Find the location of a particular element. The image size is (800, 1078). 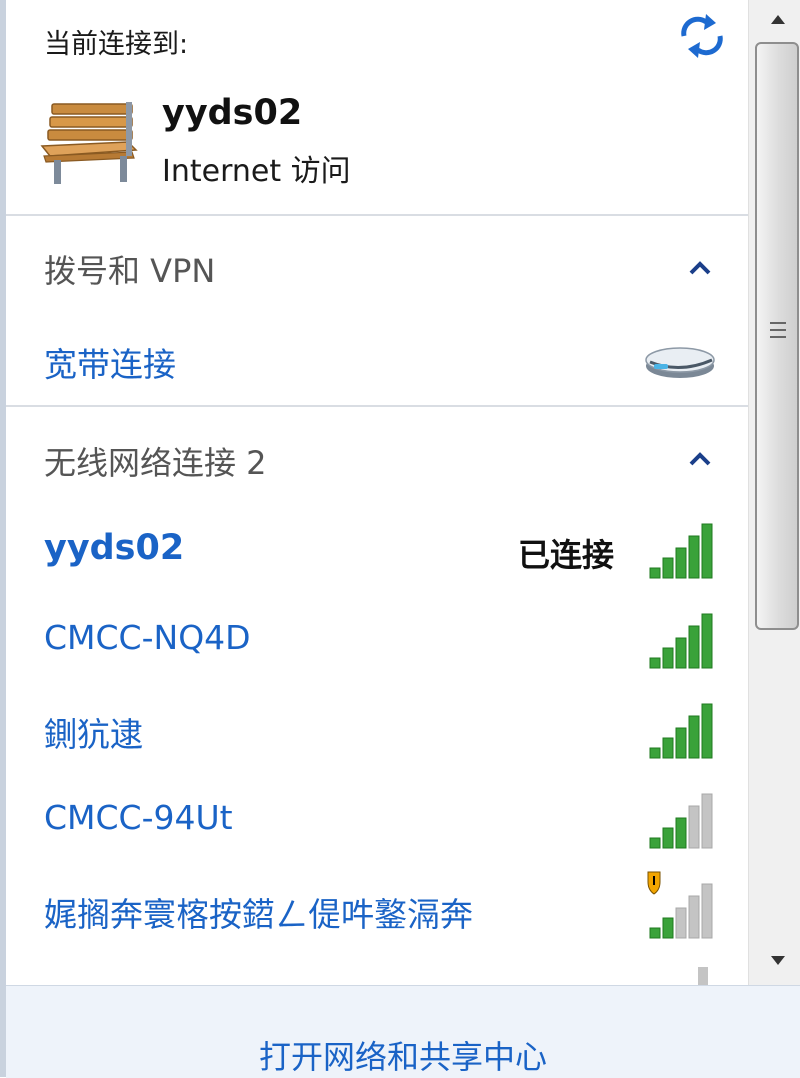

refresh-icon is located at coordinates (702, 36).